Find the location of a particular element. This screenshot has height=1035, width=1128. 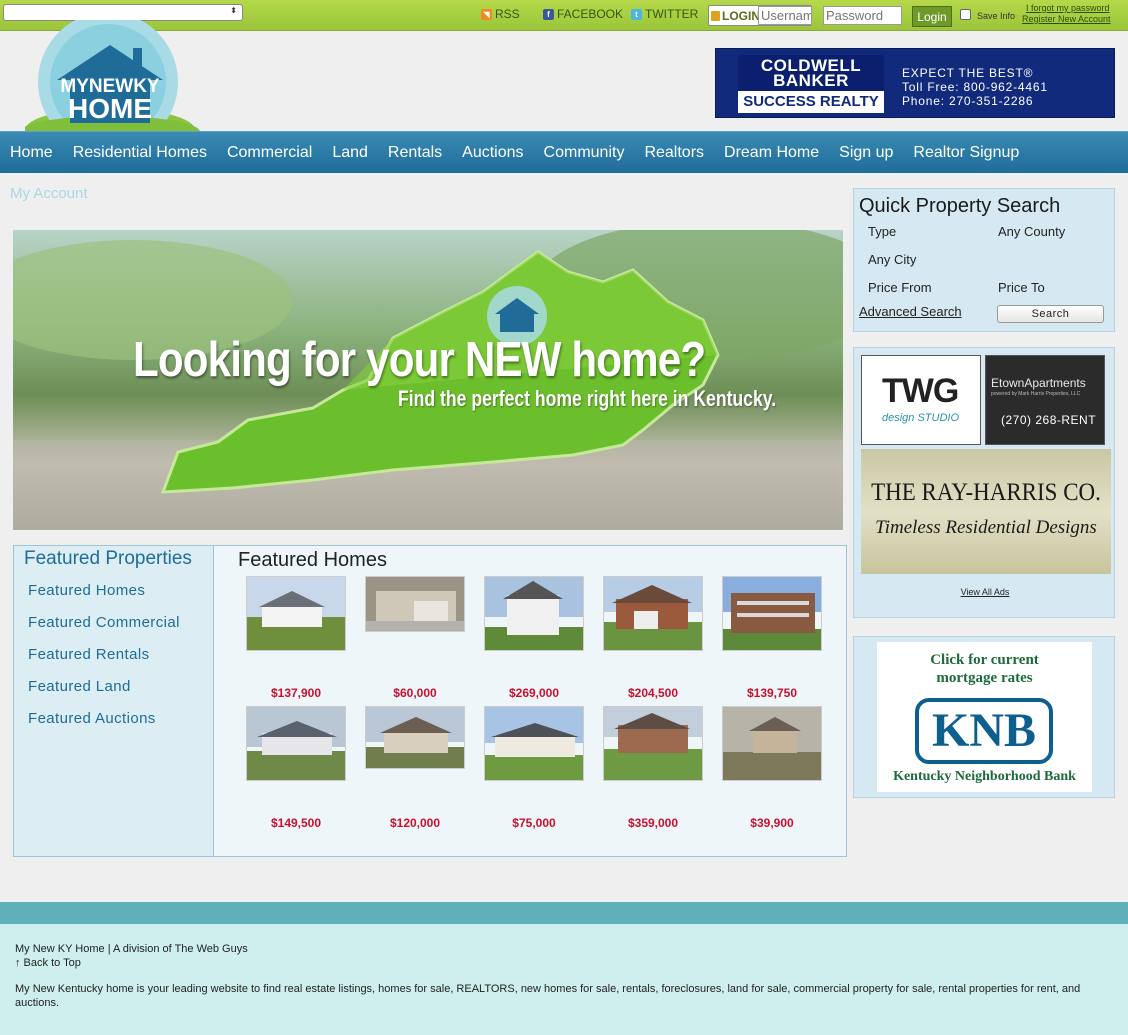

save-info-checkbox is located at coordinates (965, 14).